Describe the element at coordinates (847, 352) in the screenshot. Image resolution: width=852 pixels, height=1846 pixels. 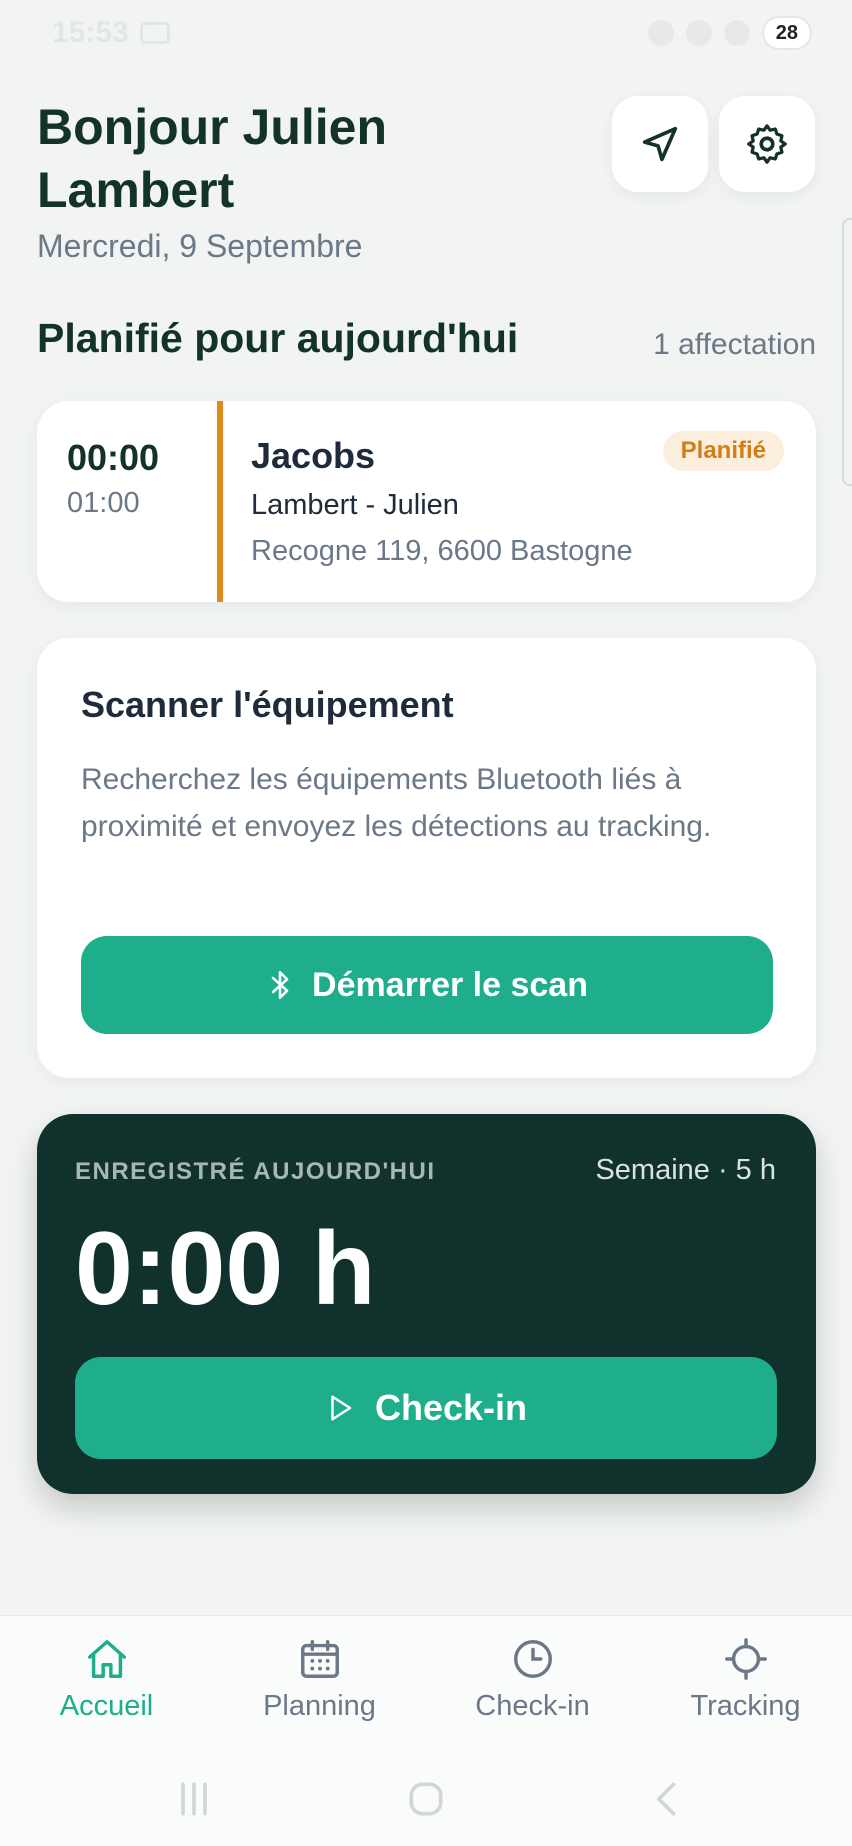
I see `scroll-indicator` at that location.